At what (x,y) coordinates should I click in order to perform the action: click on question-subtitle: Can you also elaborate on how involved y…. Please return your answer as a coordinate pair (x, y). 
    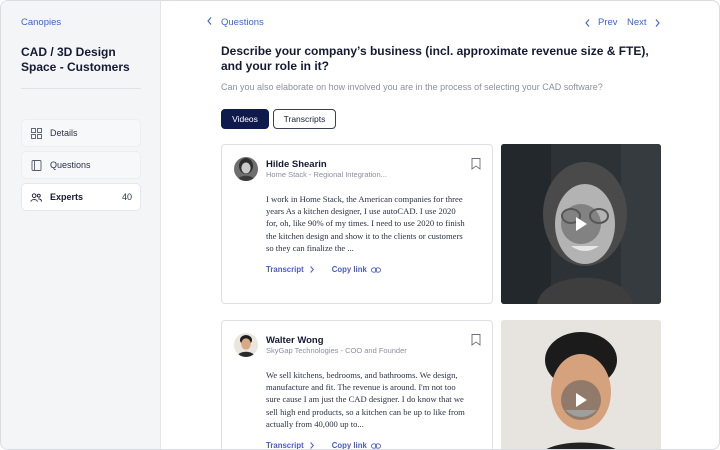
    Looking at the image, I should click on (412, 87).